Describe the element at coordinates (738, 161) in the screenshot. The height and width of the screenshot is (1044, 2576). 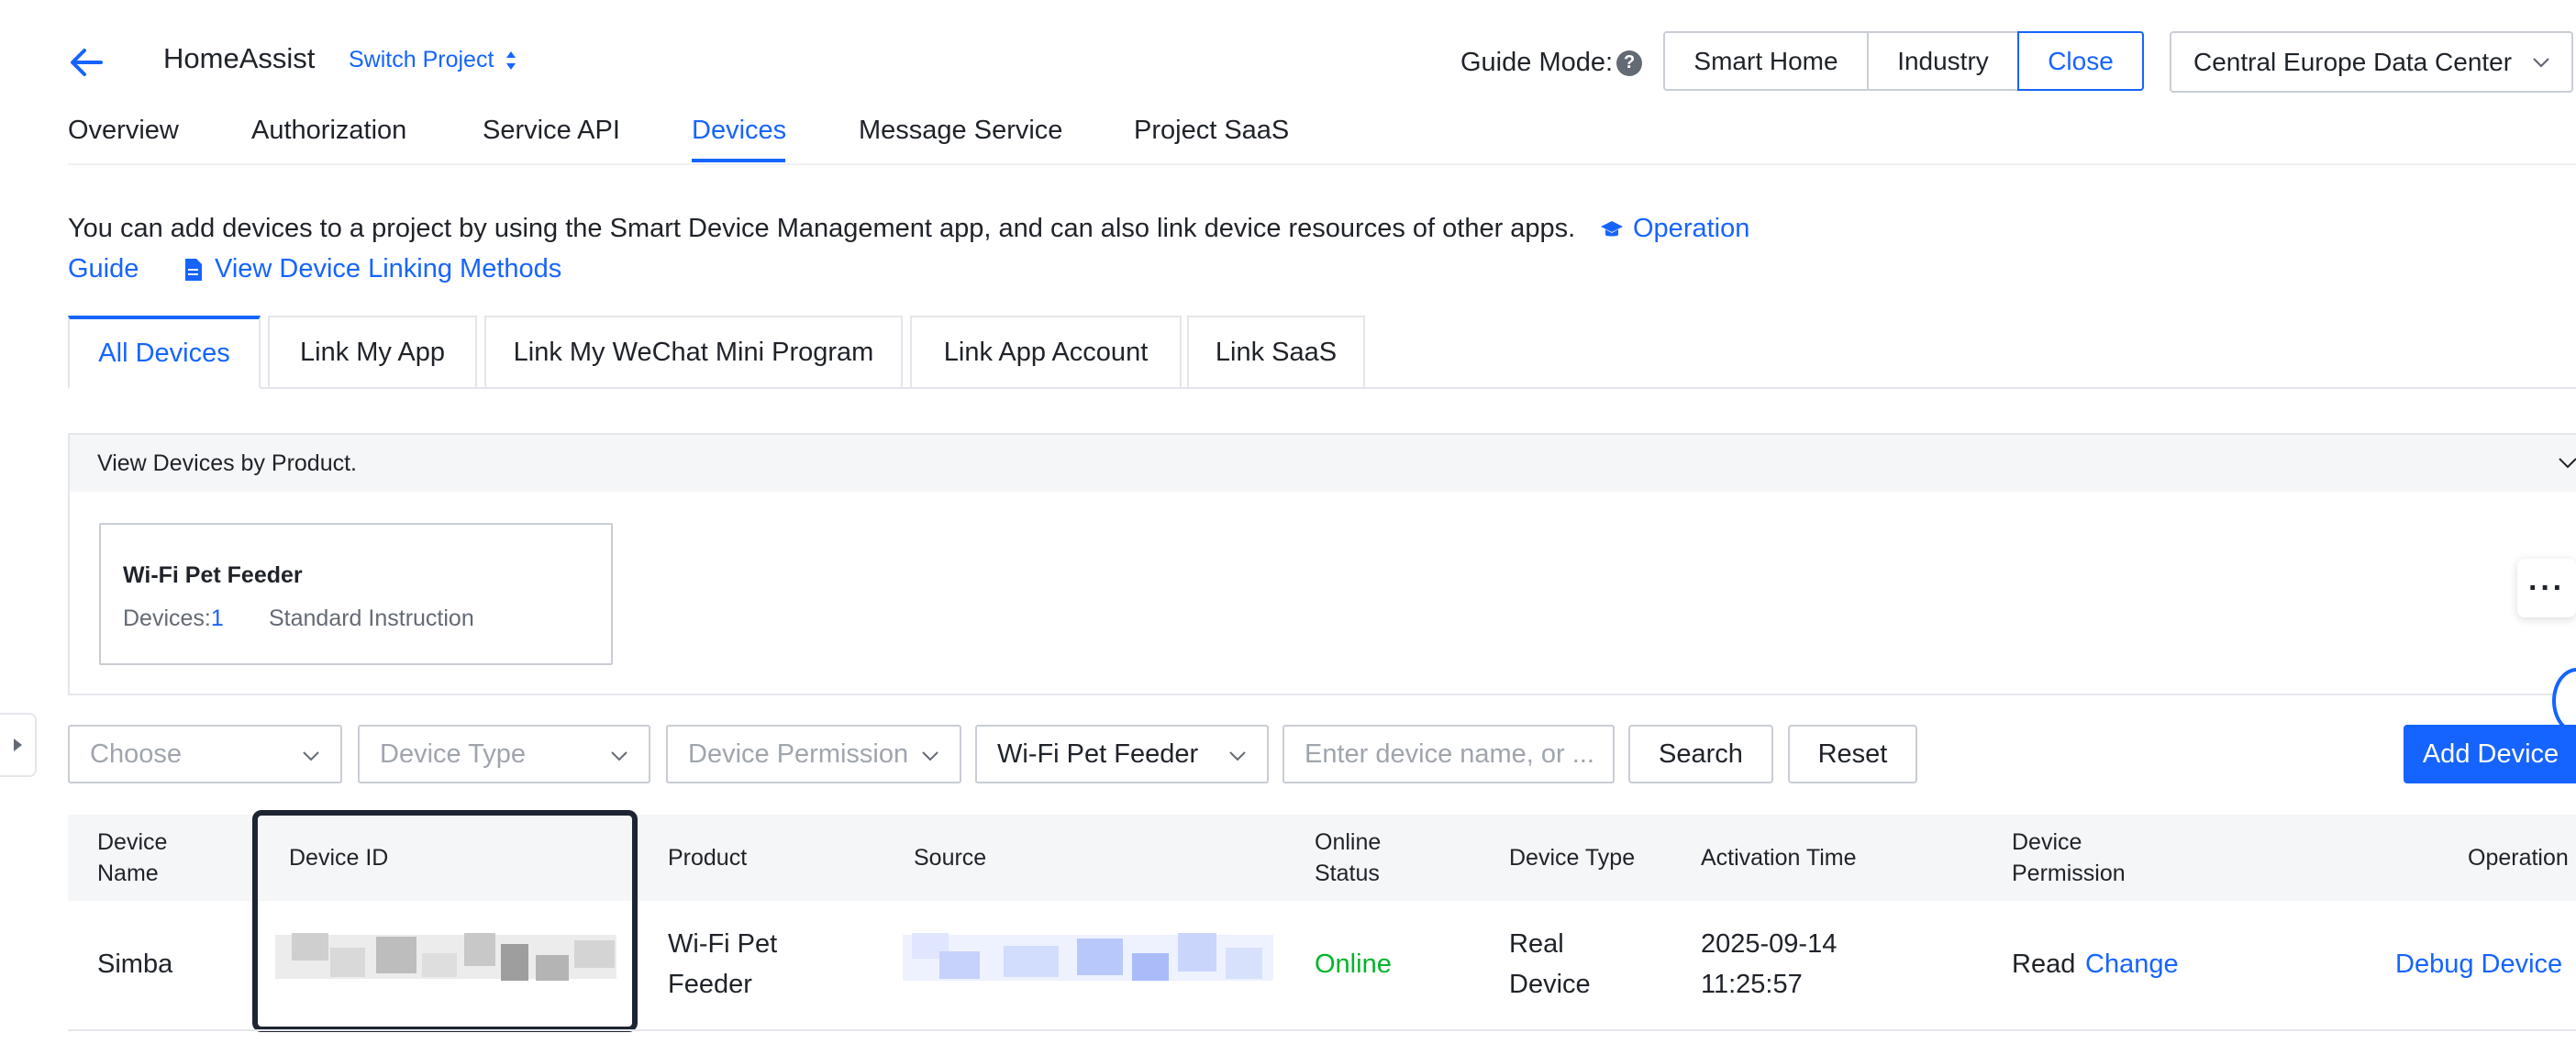
I see `nav-active-indicator` at that location.